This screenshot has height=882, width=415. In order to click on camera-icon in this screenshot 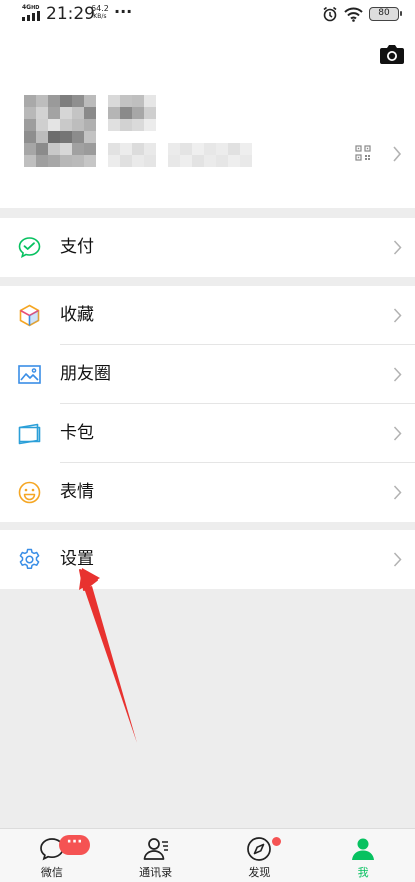, I will do `click(392, 55)`.